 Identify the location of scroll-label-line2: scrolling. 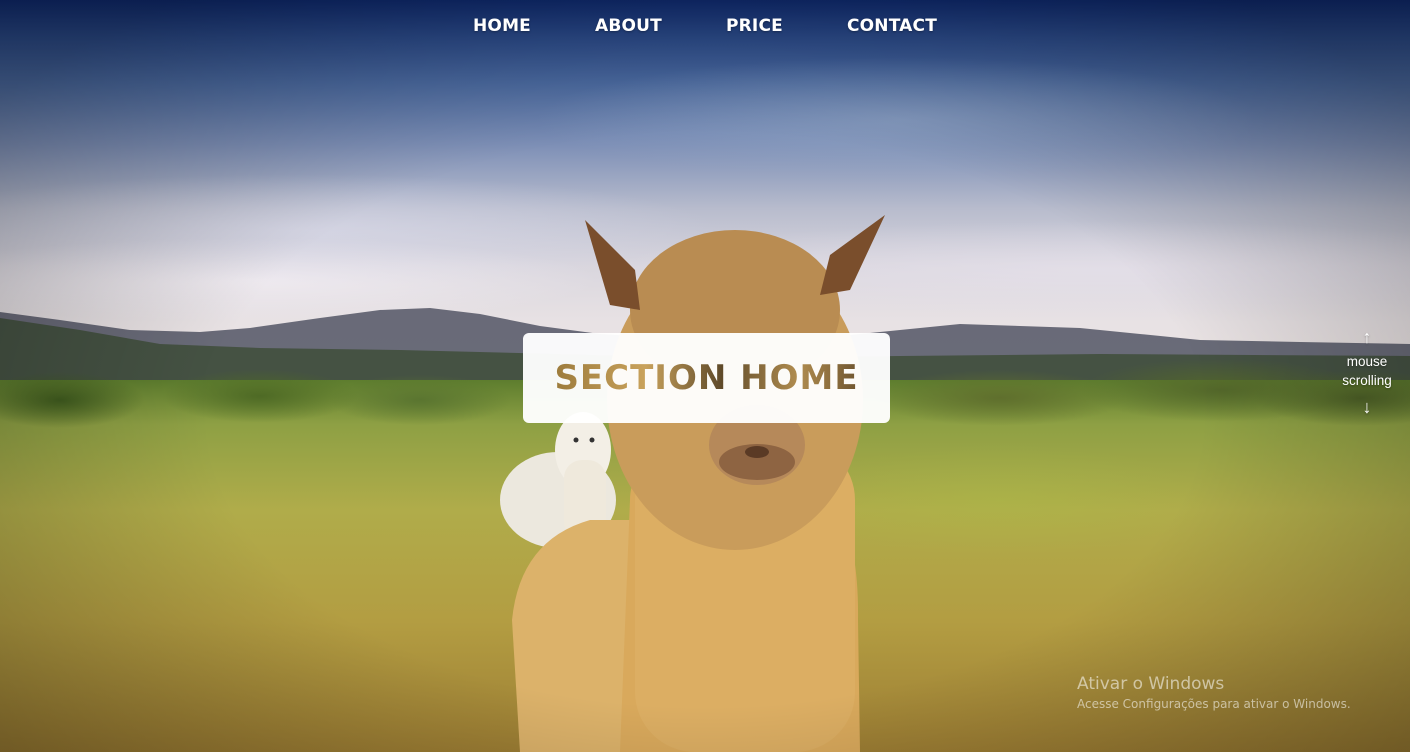
(1367, 380).